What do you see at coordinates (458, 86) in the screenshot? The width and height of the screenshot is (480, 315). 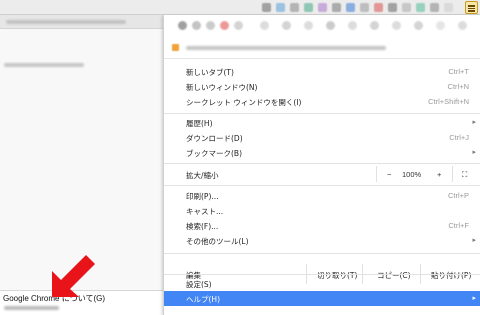 I see `menu-item-shortcut: Ctrl+N` at bounding box center [458, 86].